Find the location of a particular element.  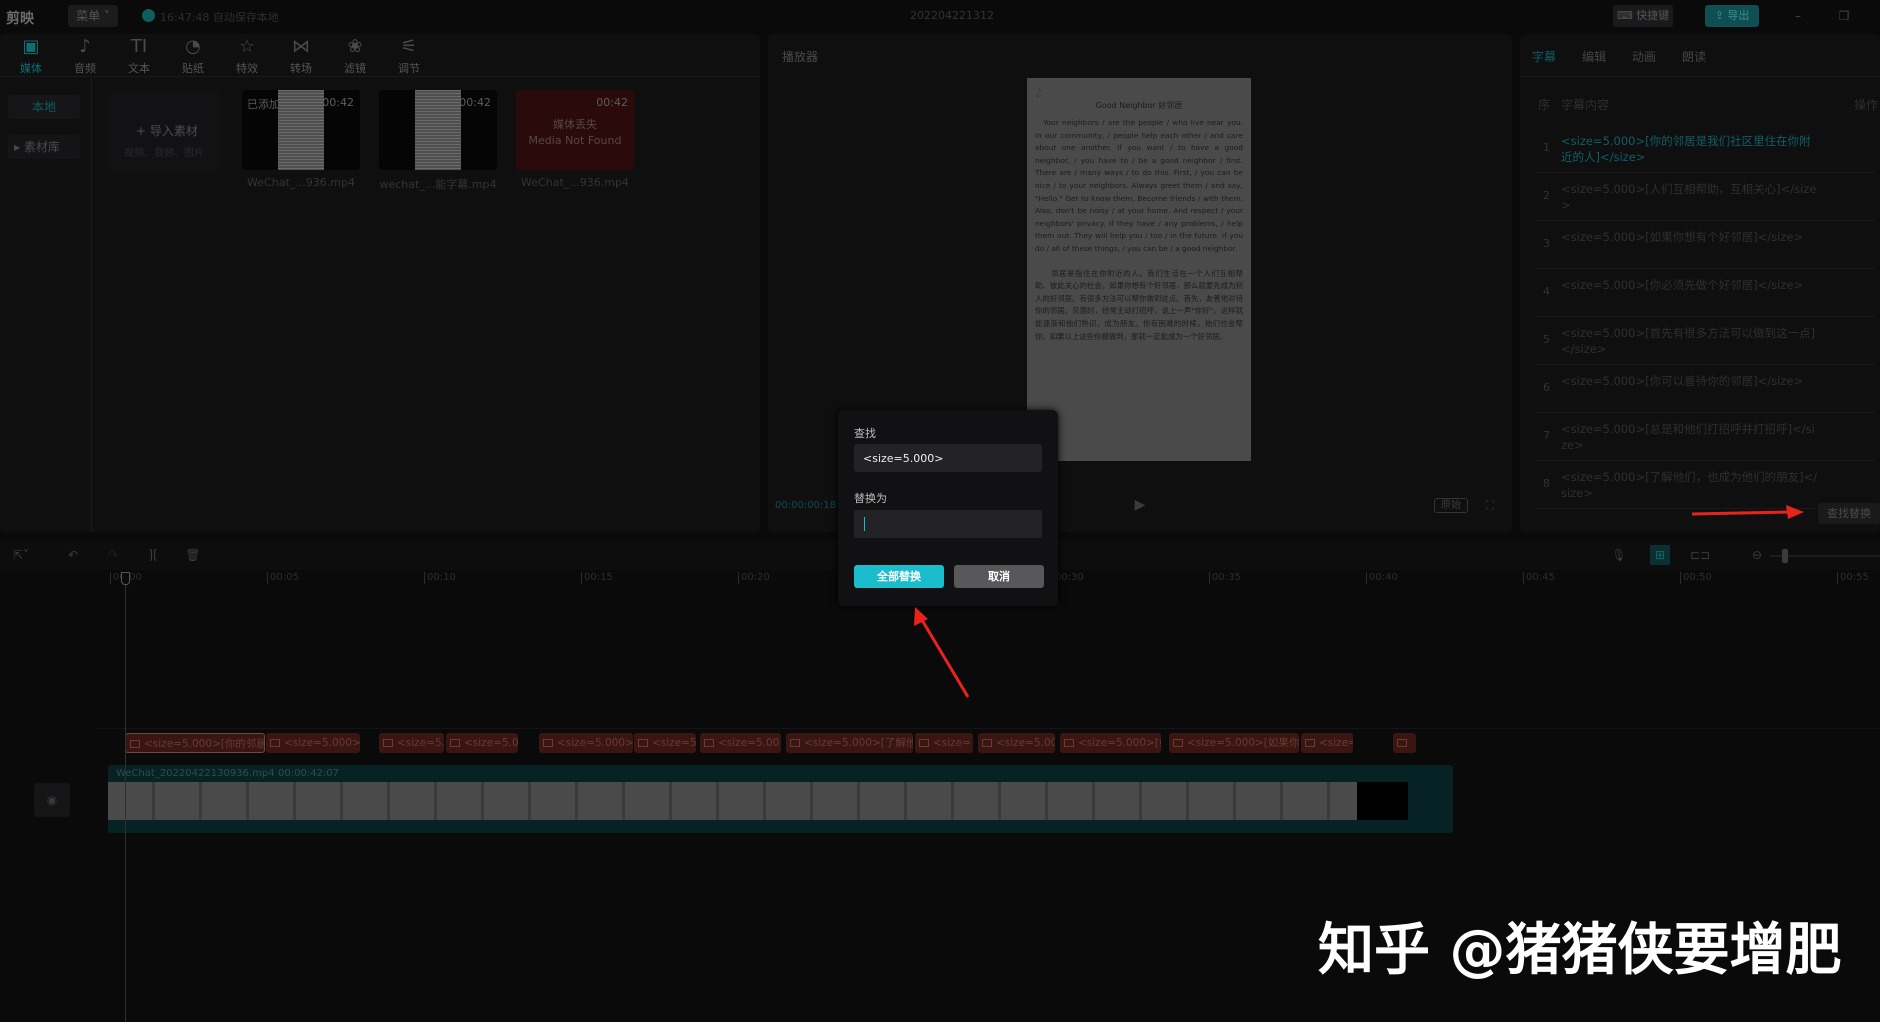

arrow-to-find-replace is located at coordinates (1747, 512).